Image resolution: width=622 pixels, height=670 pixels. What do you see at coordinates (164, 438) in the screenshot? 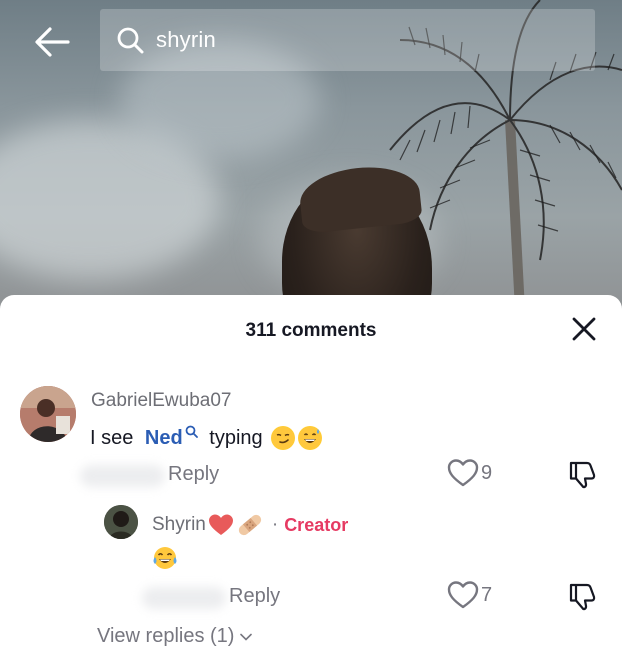
I see `mention-link: Ned` at bounding box center [164, 438].